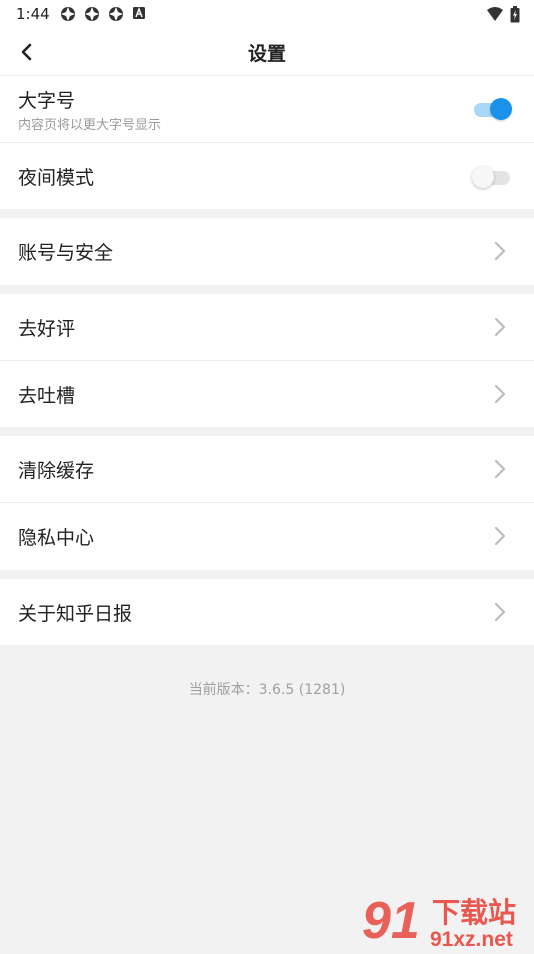  I want to click on status-notification-icons, so click(103, 14).